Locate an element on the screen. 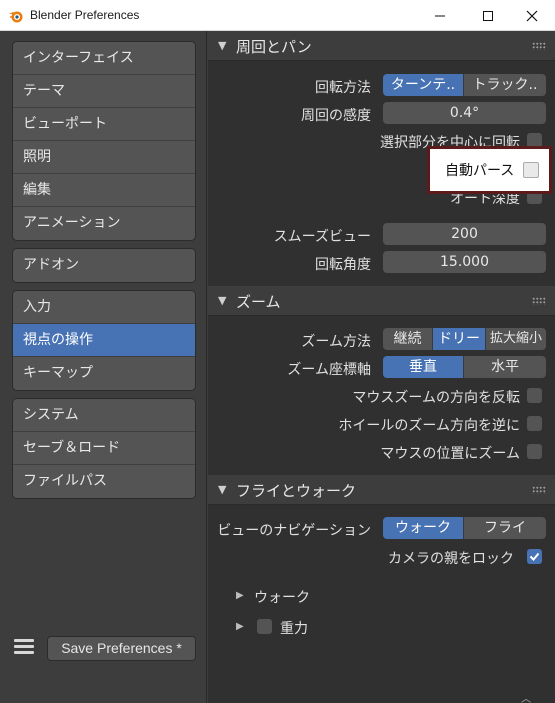 This screenshot has width=555, height=703. invert-mouse-zoom-label: マウスズームの方向を反転 is located at coordinates (436, 398).